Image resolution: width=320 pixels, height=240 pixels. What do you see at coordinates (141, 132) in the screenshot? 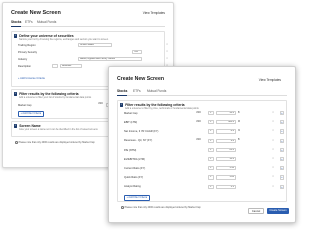
I see `criteria-label: Net Income, 3 YR CAGR (FY)` at bounding box center [141, 132].